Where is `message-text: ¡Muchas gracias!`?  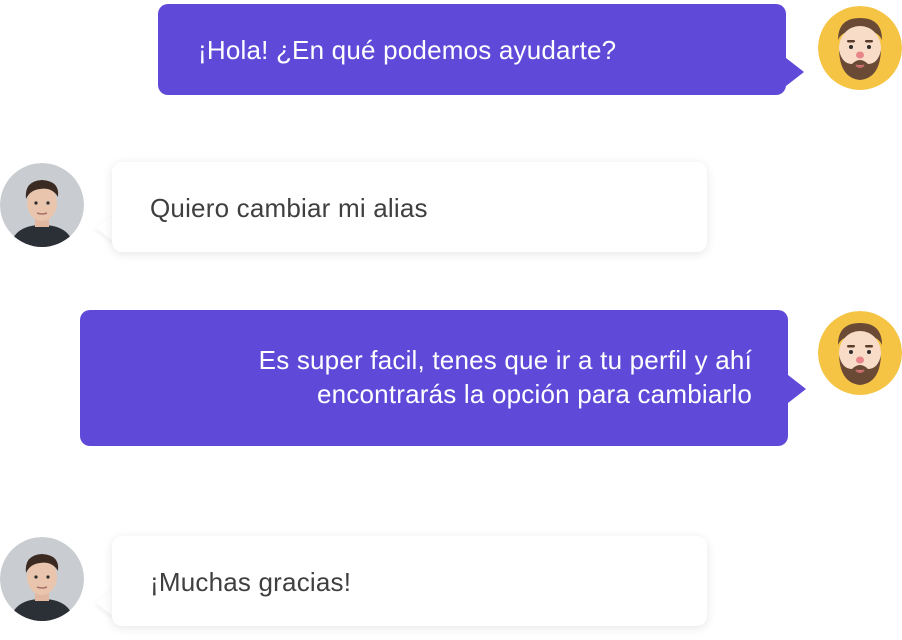
message-text: ¡Muchas gracias! is located at coordinates (251, 582).